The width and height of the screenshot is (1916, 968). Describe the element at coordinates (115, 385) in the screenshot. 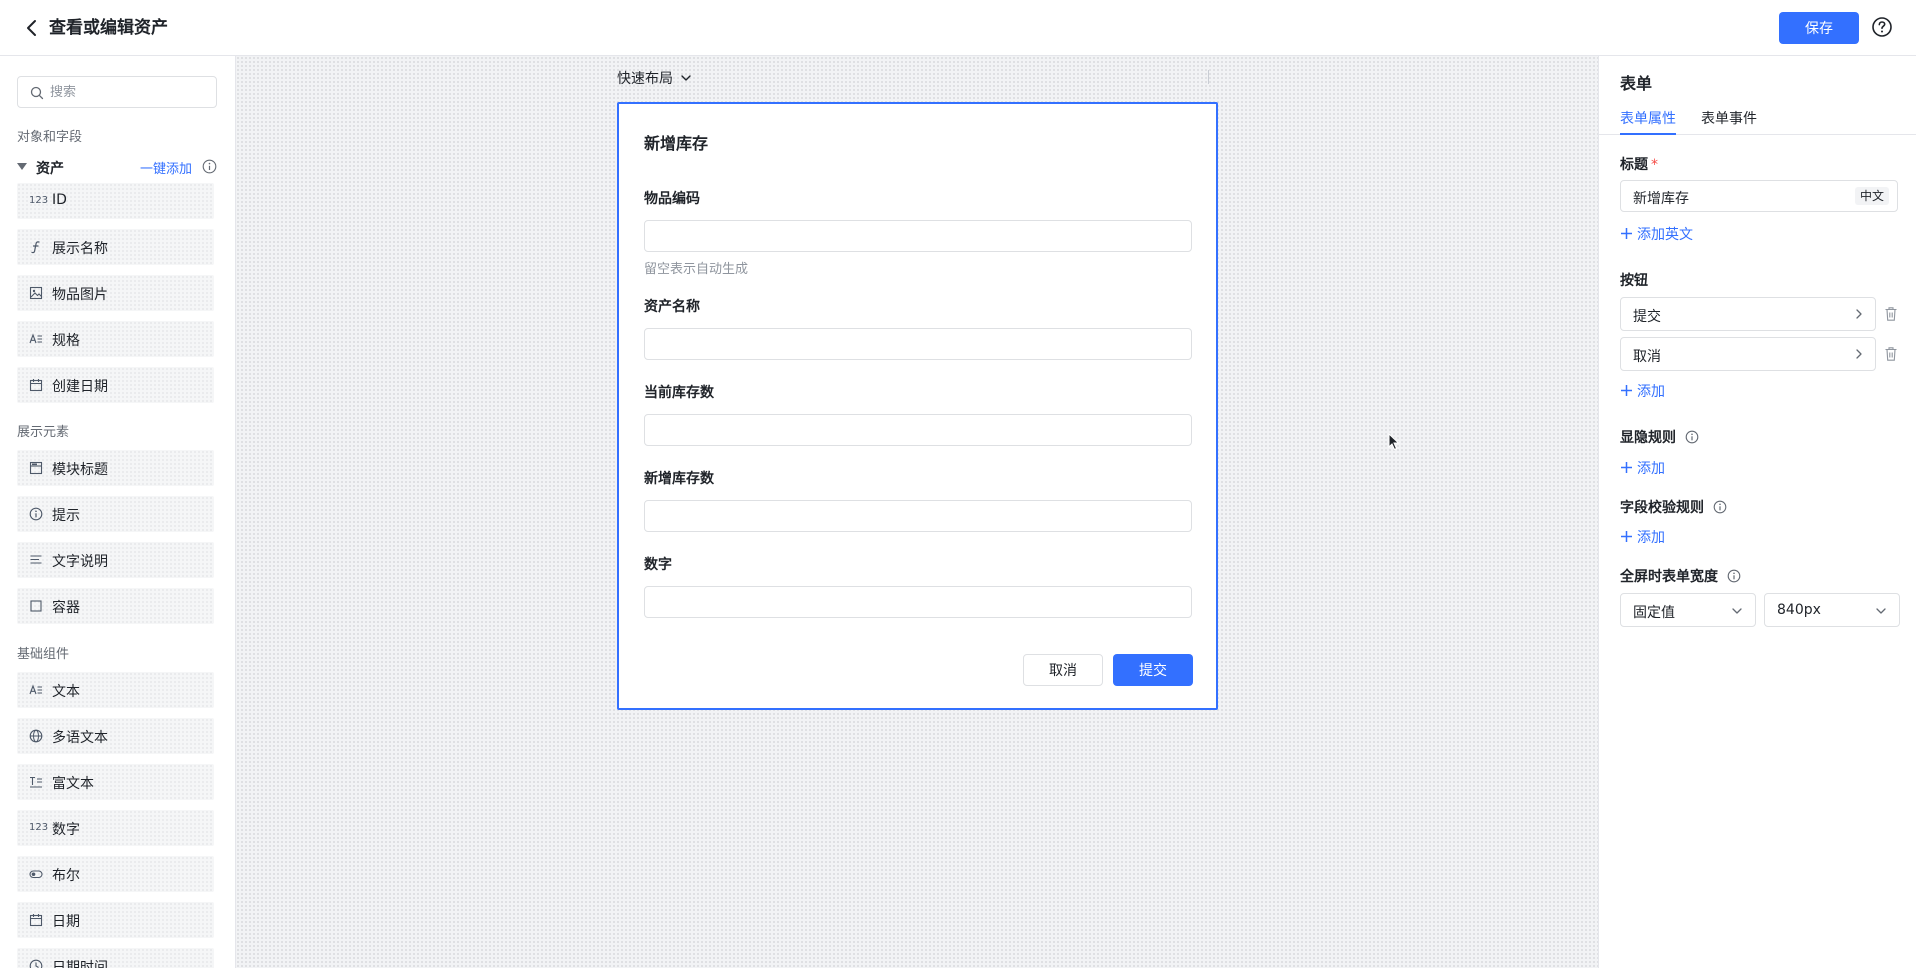

I see `field-item-created-date: 创建日期` at that location.